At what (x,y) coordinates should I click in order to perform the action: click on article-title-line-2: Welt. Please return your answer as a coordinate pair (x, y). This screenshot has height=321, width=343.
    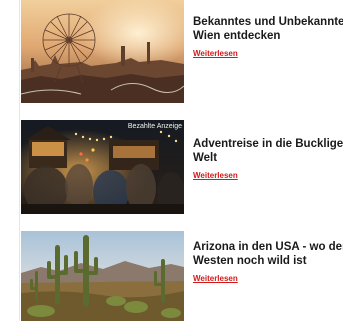
    Looking at the image, I should click on (268, 158).